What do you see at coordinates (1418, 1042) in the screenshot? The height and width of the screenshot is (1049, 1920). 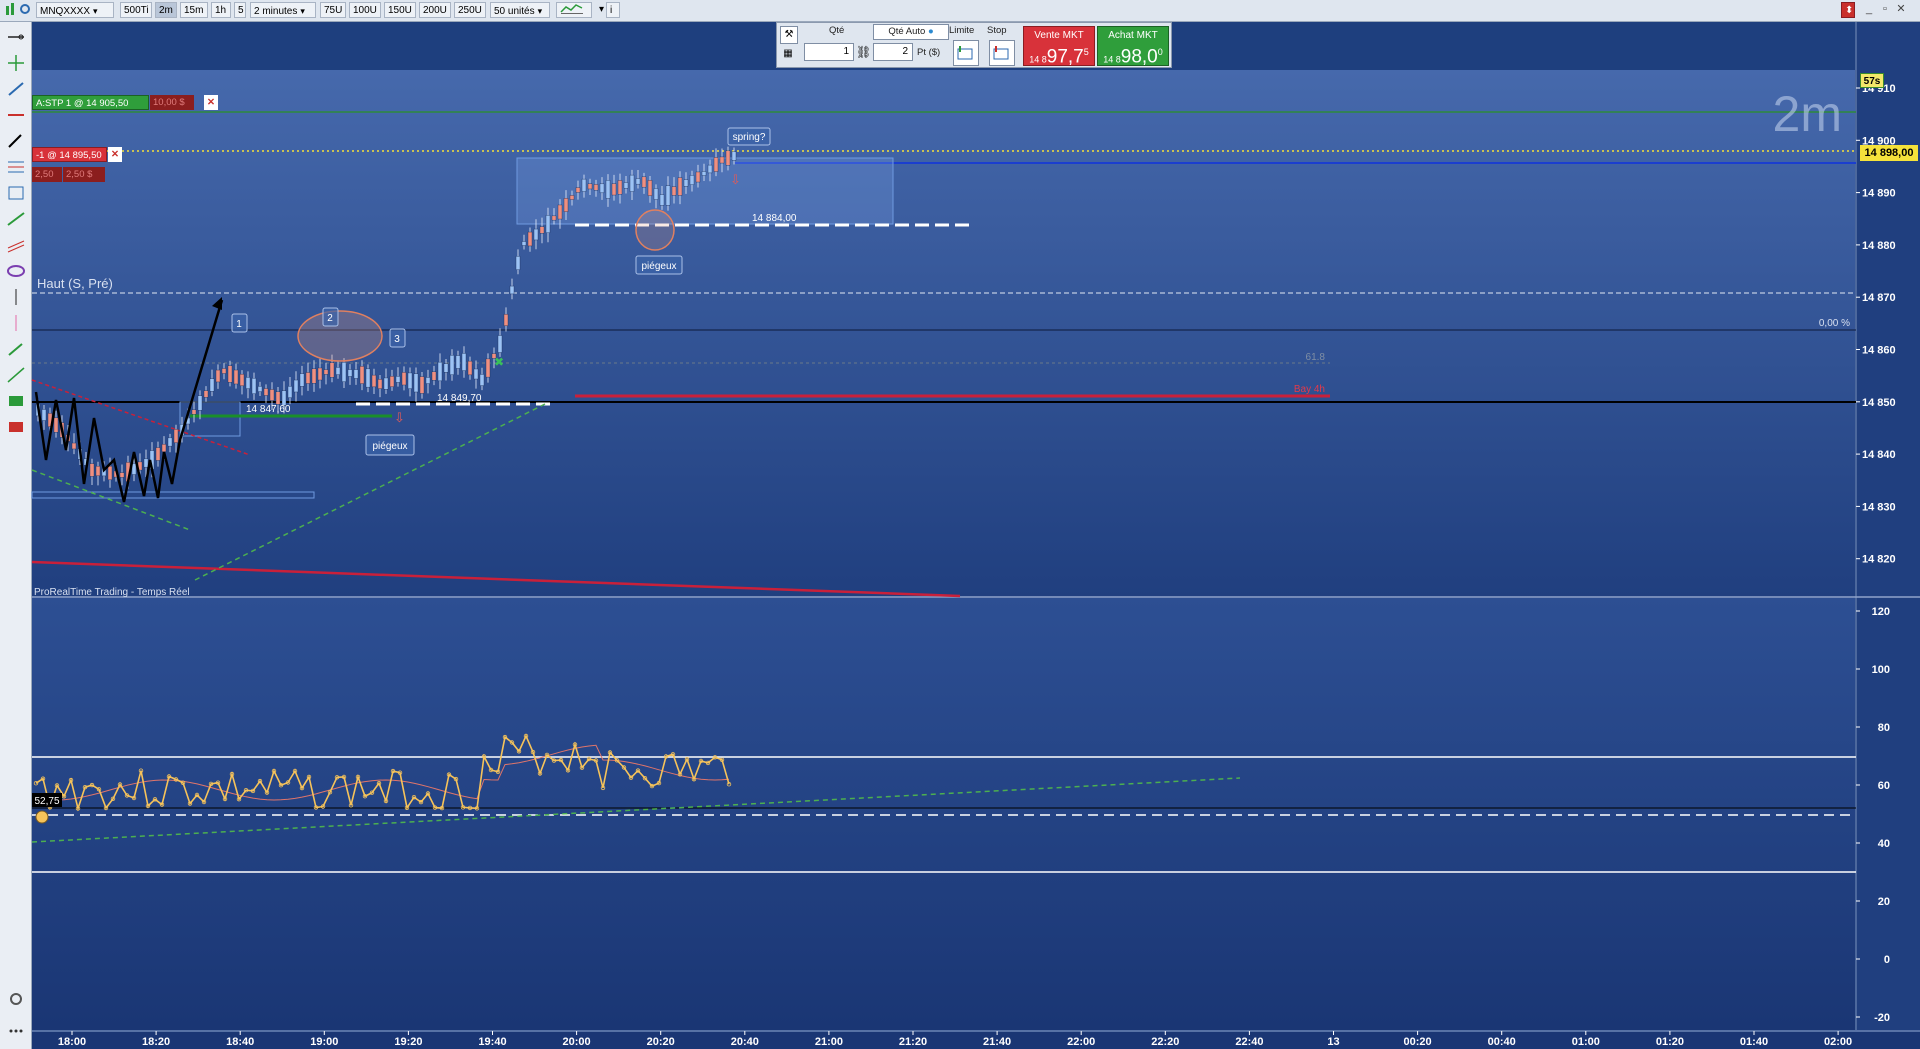 I see `time-tick-label: 00:20` at bounding box center [1418, 1042].